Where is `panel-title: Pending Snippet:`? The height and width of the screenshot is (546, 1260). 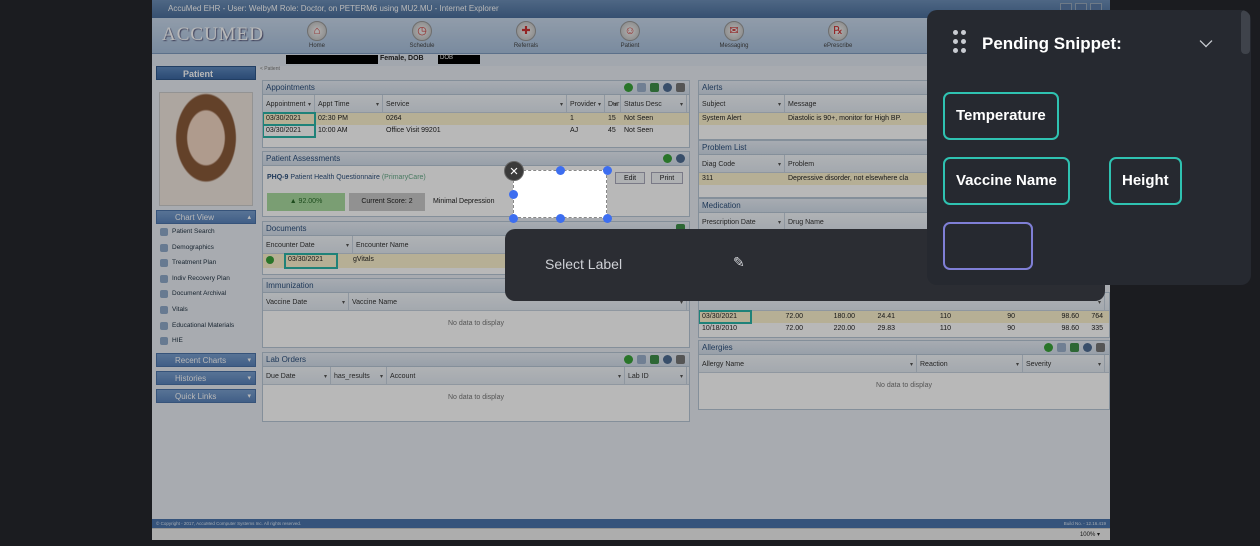
panel-title: Pending Snippet: is located at coordinates (1052, 43).